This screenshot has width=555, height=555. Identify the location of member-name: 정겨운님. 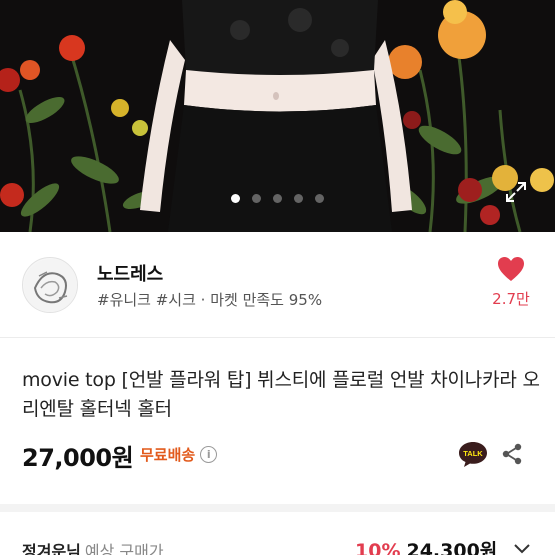
(51, 548).